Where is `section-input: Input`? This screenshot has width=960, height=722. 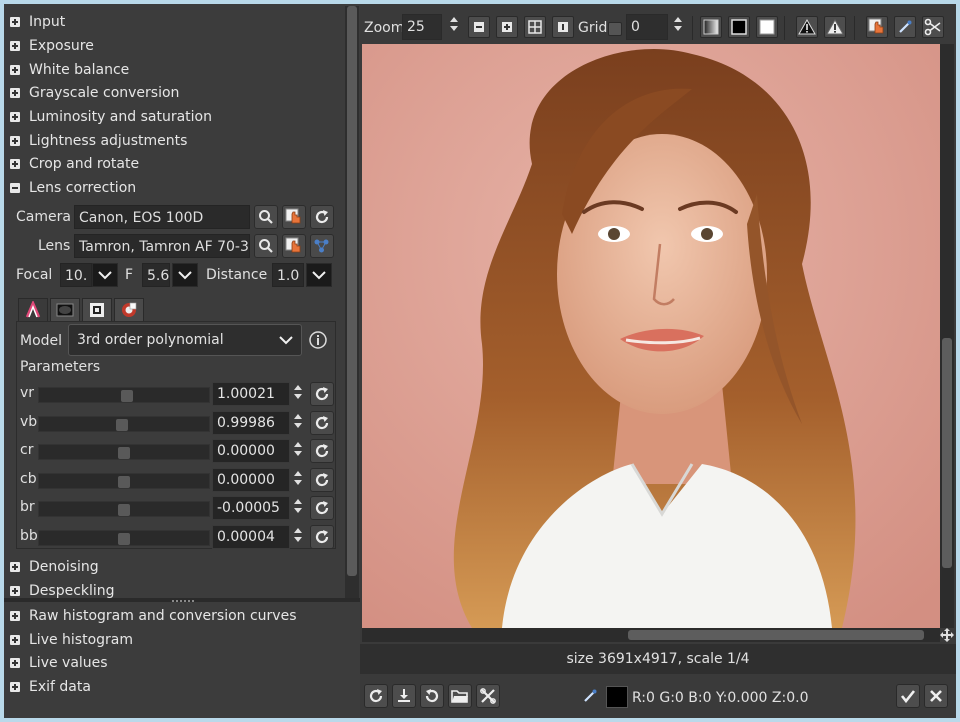
section-input: Input is located at coordinates (37, 22).